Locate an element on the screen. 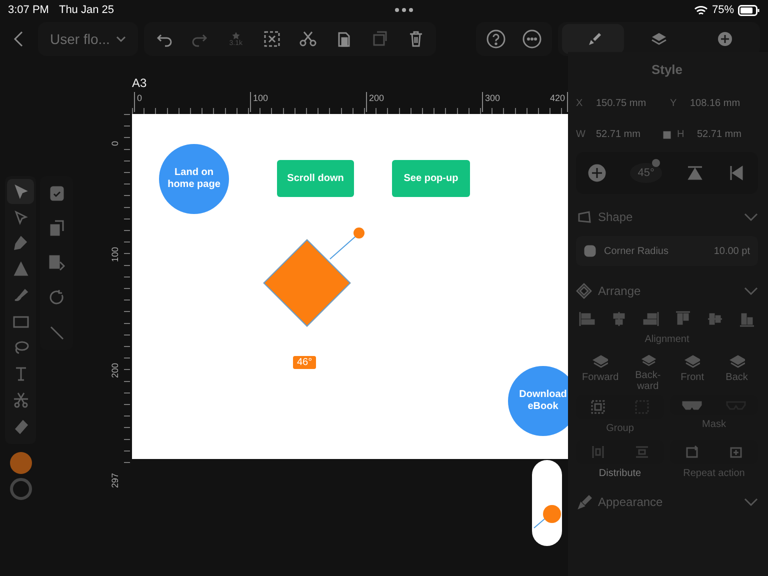  order-button: Back is located at coordinates (737, 371).